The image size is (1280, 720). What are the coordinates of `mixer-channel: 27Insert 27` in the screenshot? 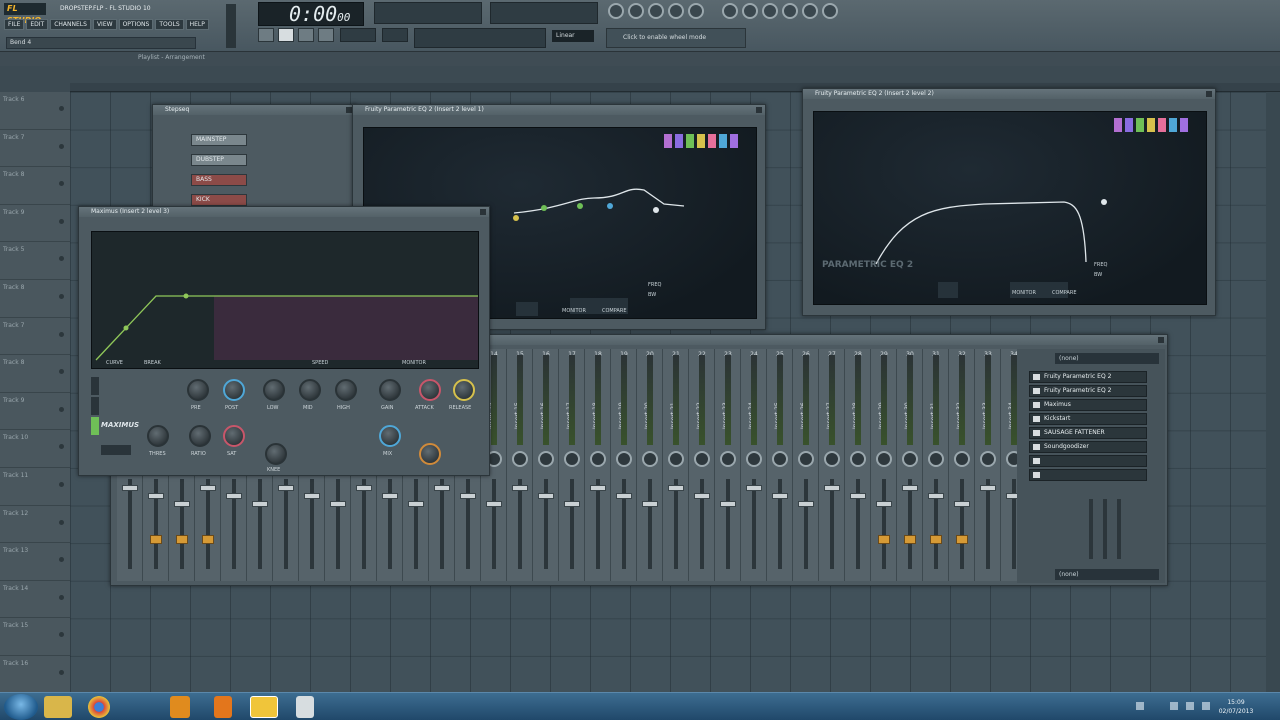 It's located at (832, 465).